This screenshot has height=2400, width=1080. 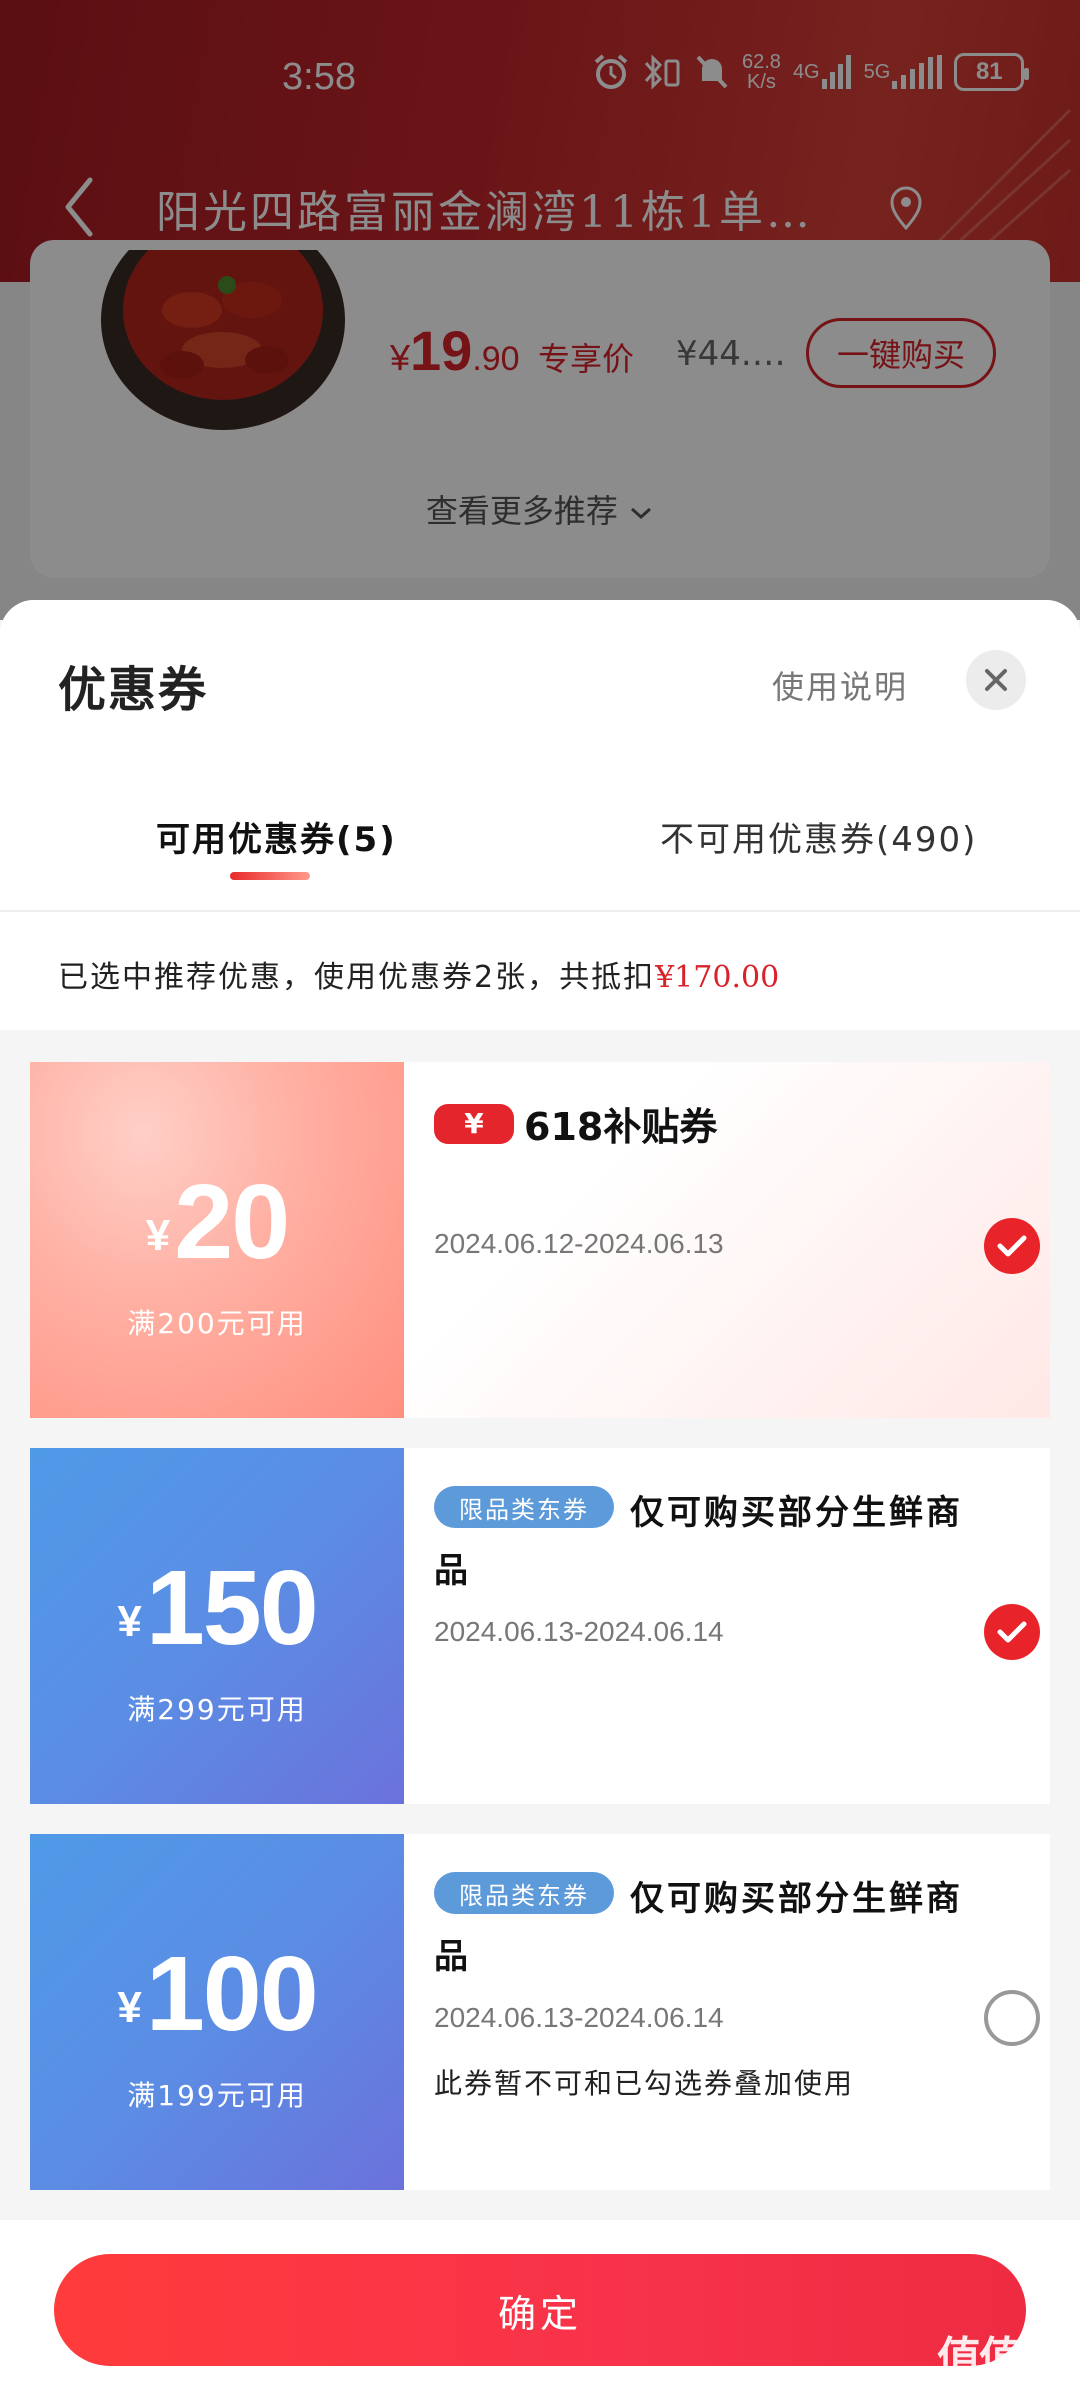 I want to click on coupon-value-panel: ¥150 满299元可用, so click(x=217, y=1626).